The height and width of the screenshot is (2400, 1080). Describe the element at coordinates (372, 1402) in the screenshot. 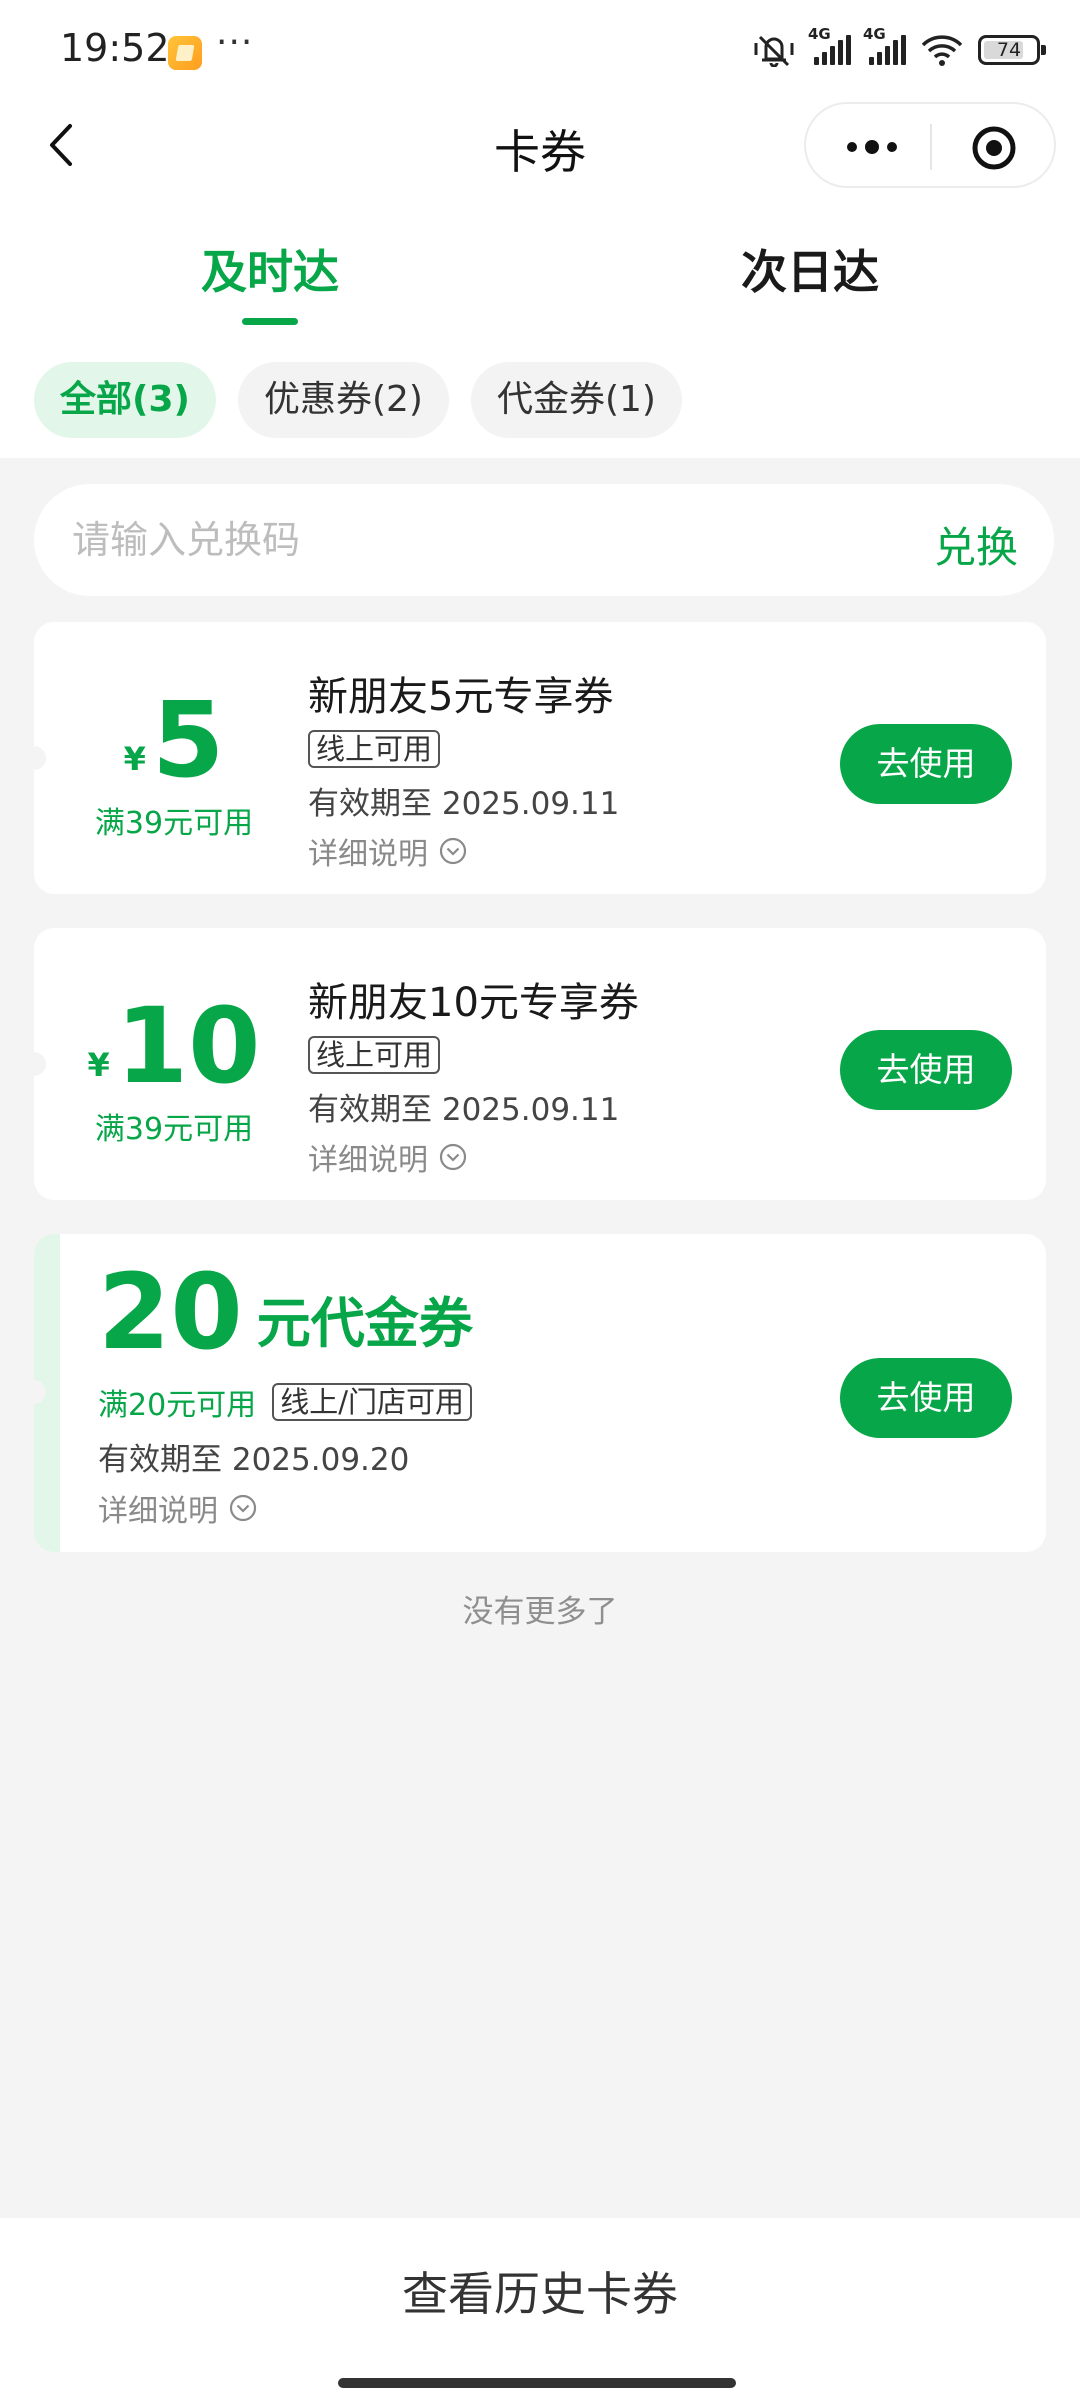

I see `voucher-usage-tag: 线上/门店可用` at that location.